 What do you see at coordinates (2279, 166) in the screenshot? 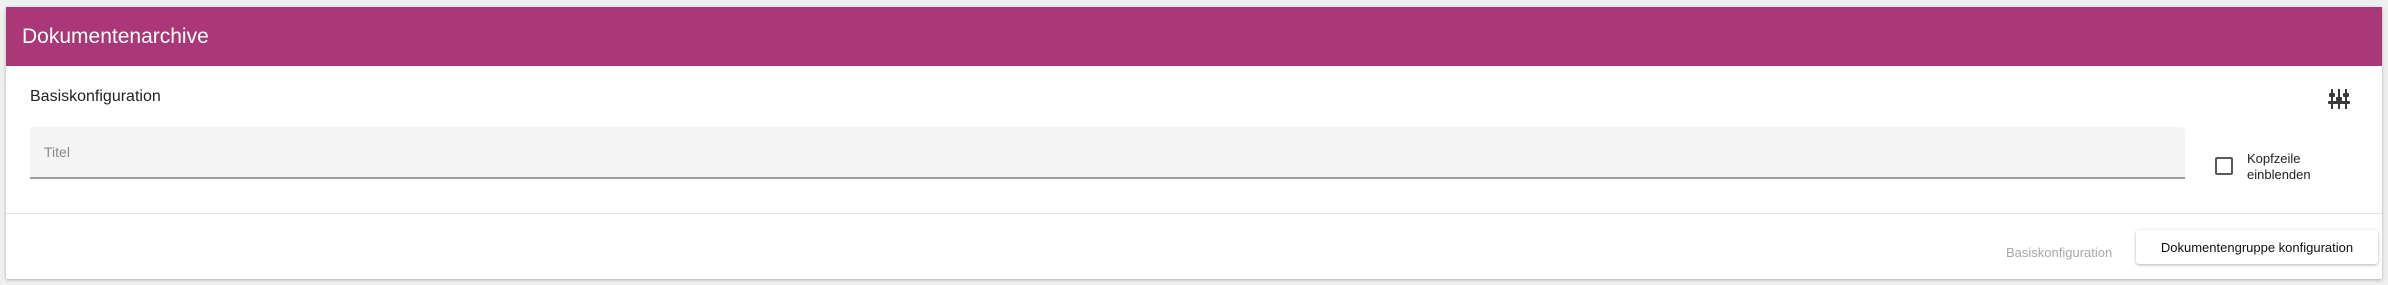
I see `show-header-label: Kopfzeile einblenden` at bounding box center [2279, 166].